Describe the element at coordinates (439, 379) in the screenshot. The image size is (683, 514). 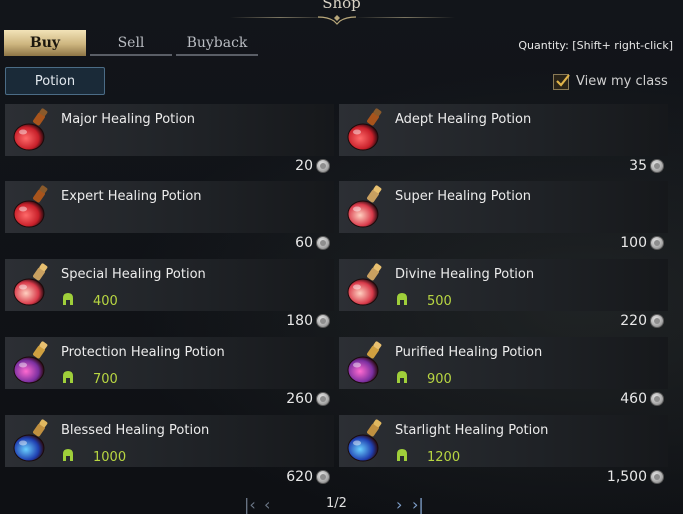
I see `requirement-value: 900` at that location.